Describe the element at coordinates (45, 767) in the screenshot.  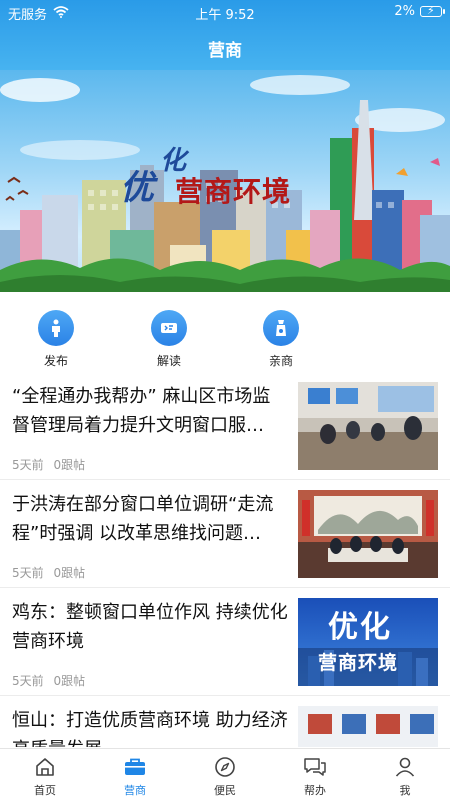
I see `home-icon` at that location.